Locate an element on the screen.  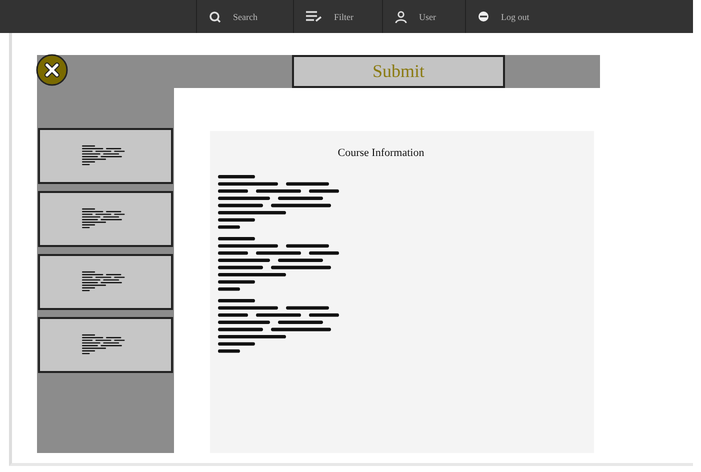
user-icon is located at coordinates (401, 16).